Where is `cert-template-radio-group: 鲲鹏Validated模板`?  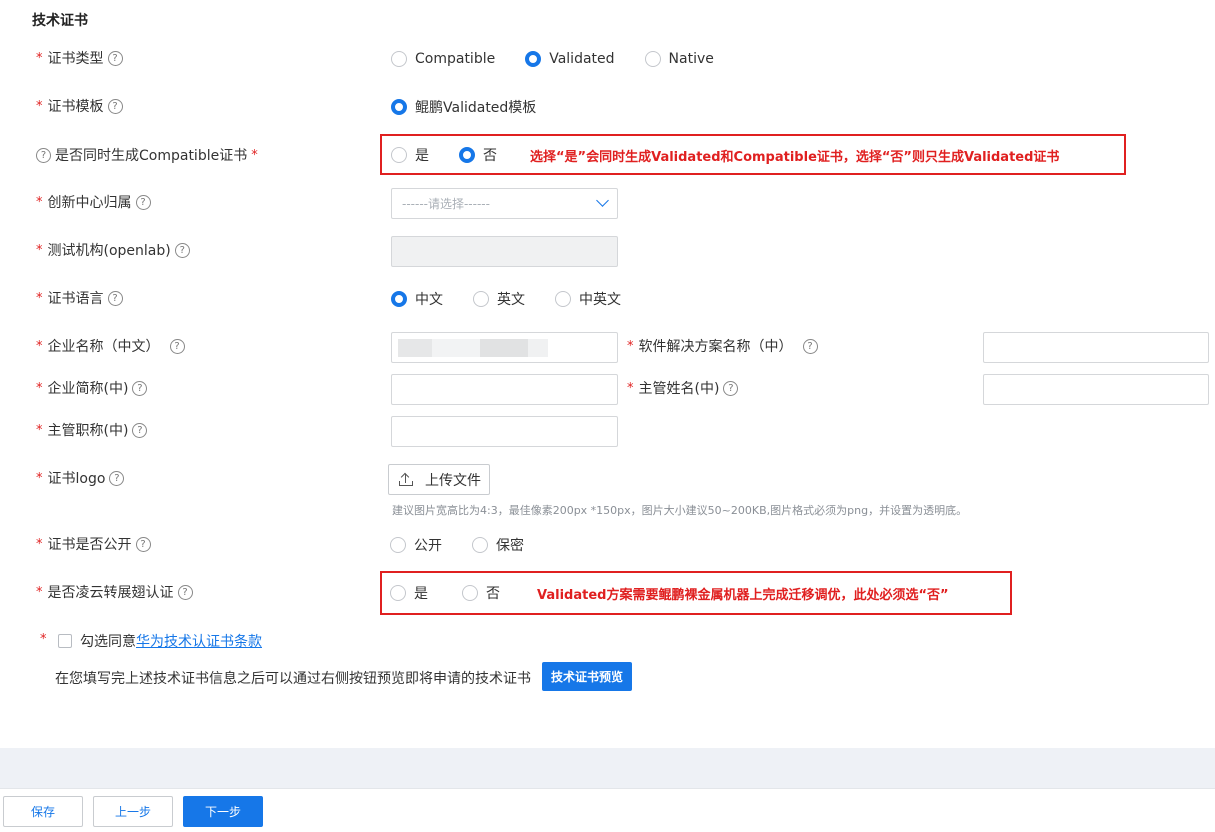
cert-template-radio-group: 鲲鹏Validated模板 is located at coordinates (478, 107).